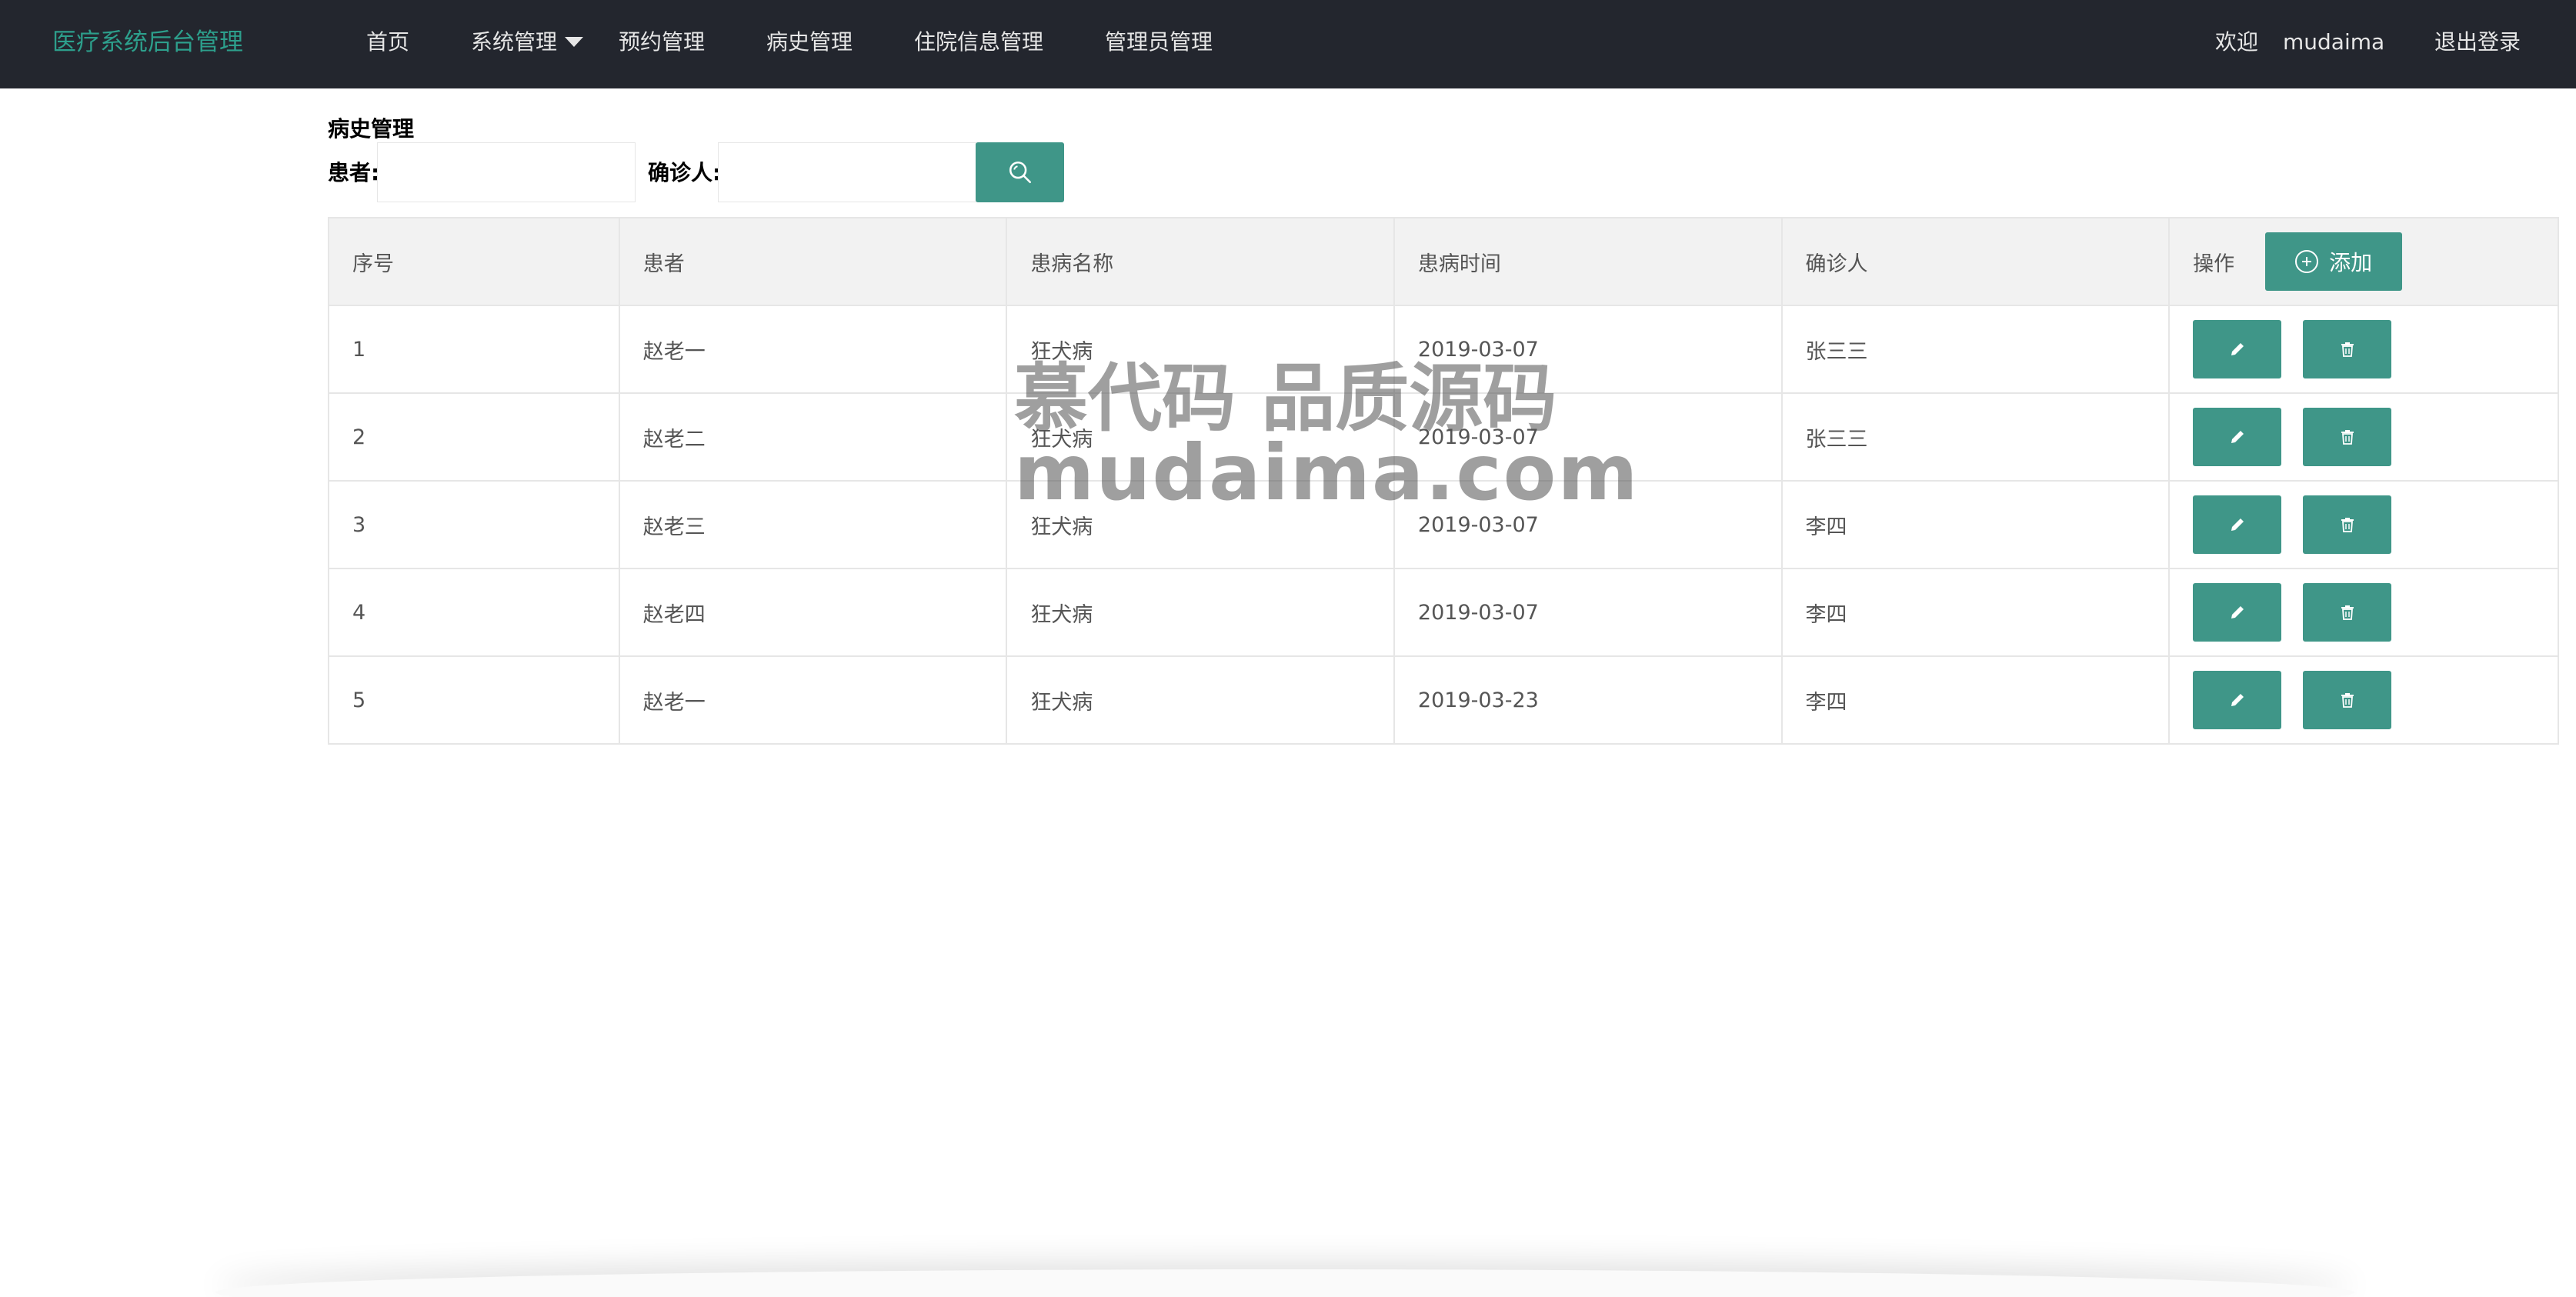 The width and height of the screenshot is (2576, 1297). I want to click on username: mudaima, so click(2334, 42).